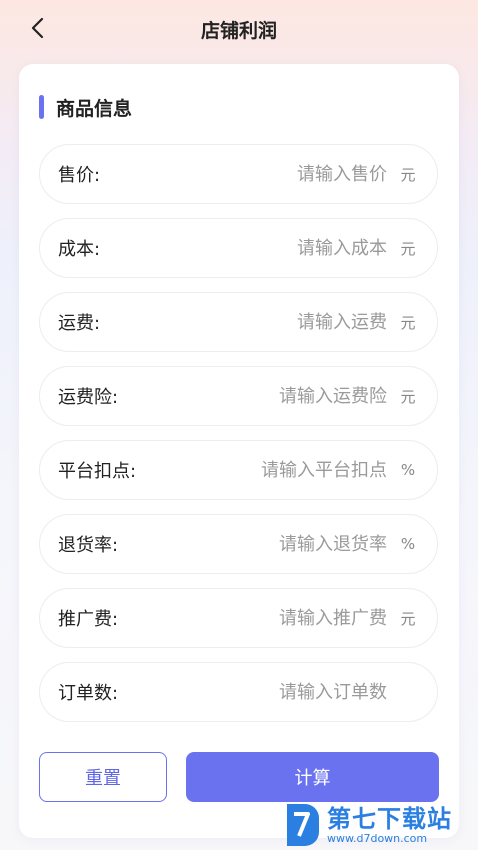 This screenshot has height=850, width=478. I want to click on page-title: 店铺利润, so click(238, 31).